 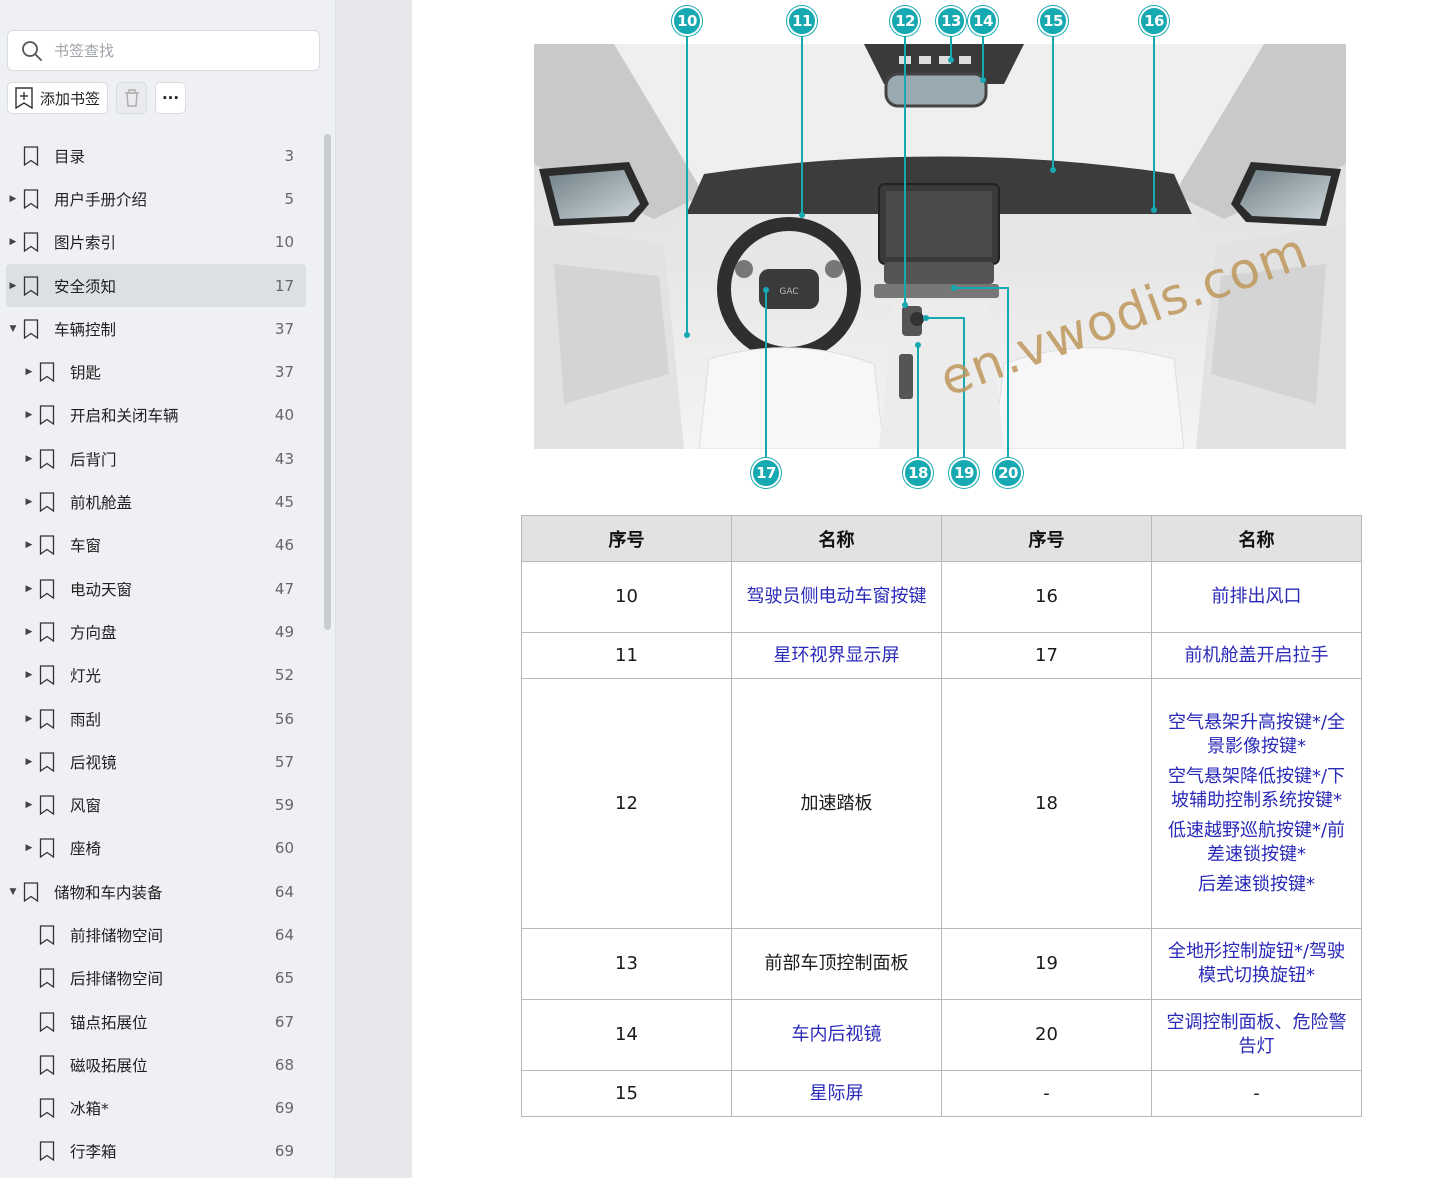 I want to click on bookmark-item: 行李箱 69, so click(x=156, y=1151).